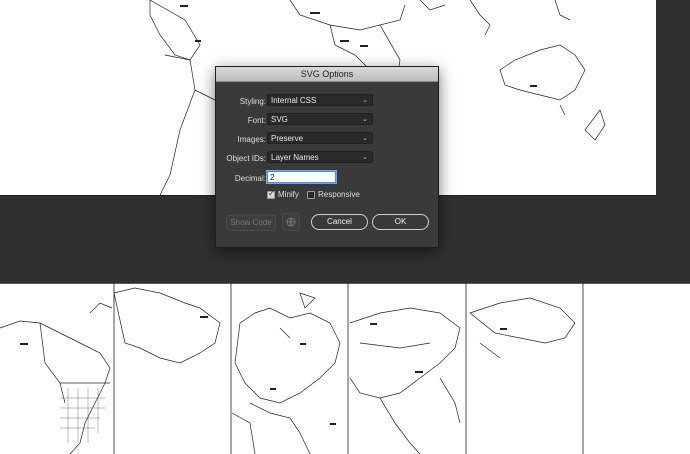 Image resolution: width=690 pixels, height=454 pixels. I want to click on images-row: Images: Preserve ⌄, so click(327, 139).